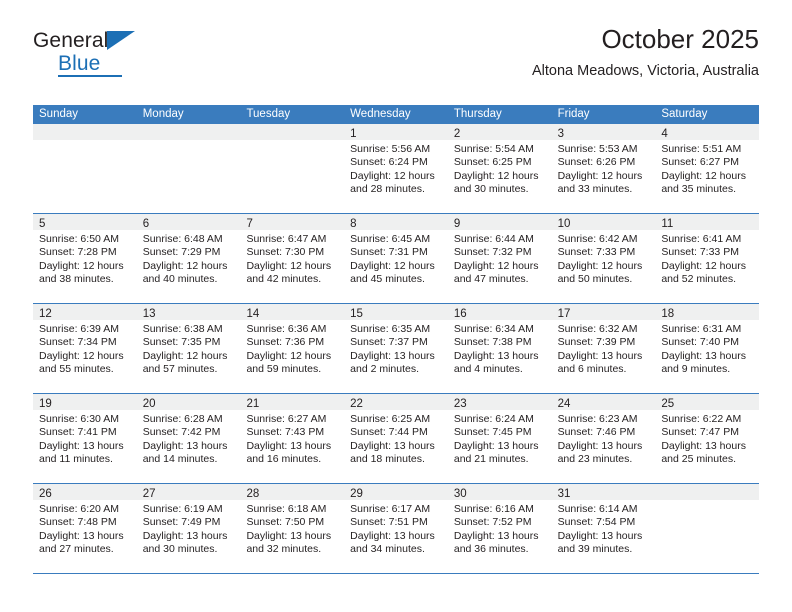  What do you see at coordinates (79, 419) in the screenshot?
I see `day-detail-line: Sunrise: 6:30 AM` at bounding box center [79, 419].